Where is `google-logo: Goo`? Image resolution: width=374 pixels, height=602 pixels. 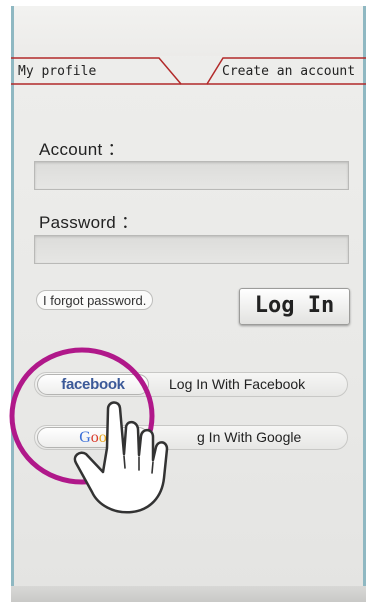
google-logo: Goo is located at coordinates (93, 437).